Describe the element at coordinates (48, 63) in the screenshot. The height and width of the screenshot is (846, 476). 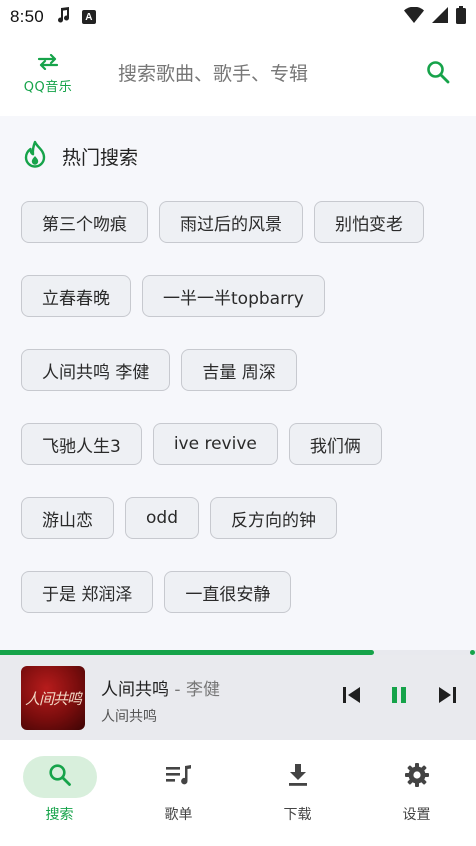
I see `swap-arrows-icon` at that location.